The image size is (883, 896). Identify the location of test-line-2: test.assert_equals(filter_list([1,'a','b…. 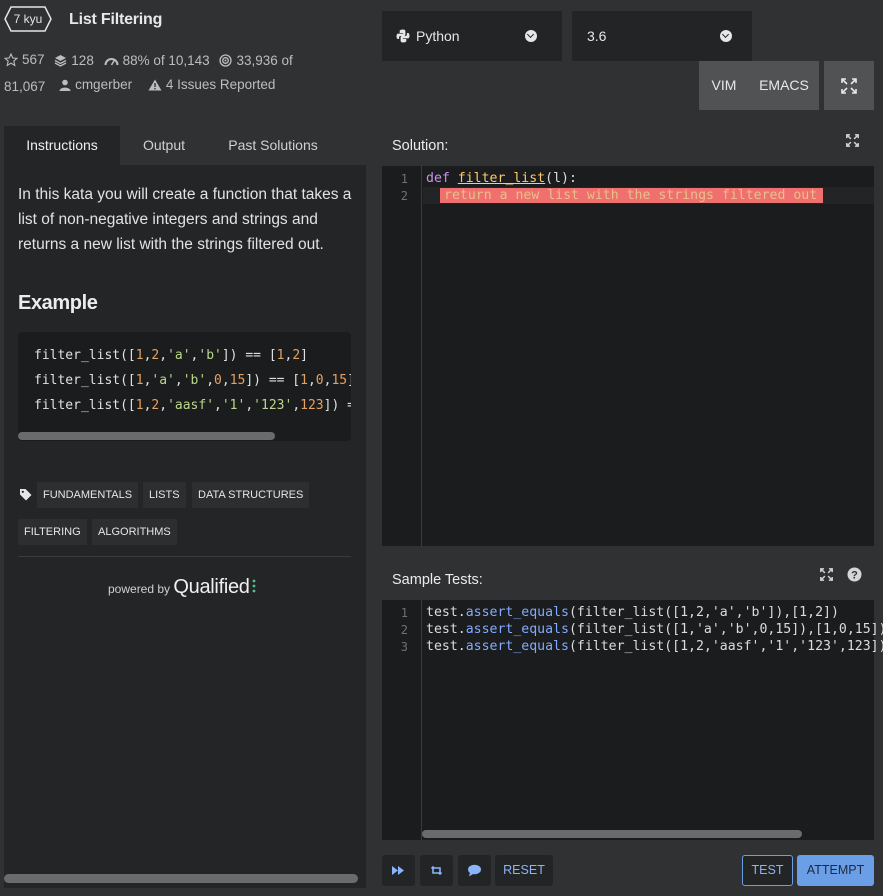
(654, 629).